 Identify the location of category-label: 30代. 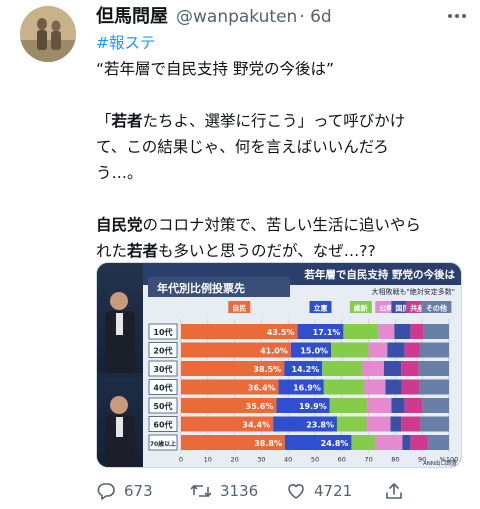
(162, 369).